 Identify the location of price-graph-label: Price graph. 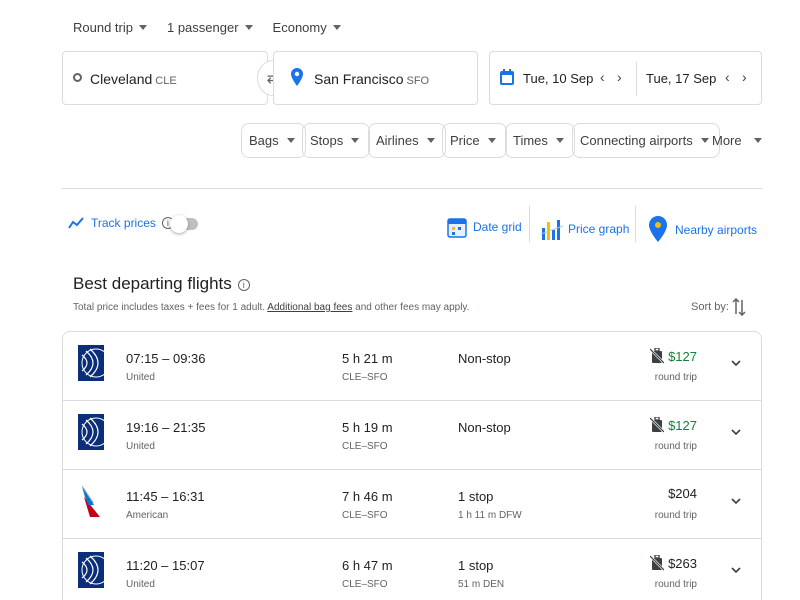
(599, 229).